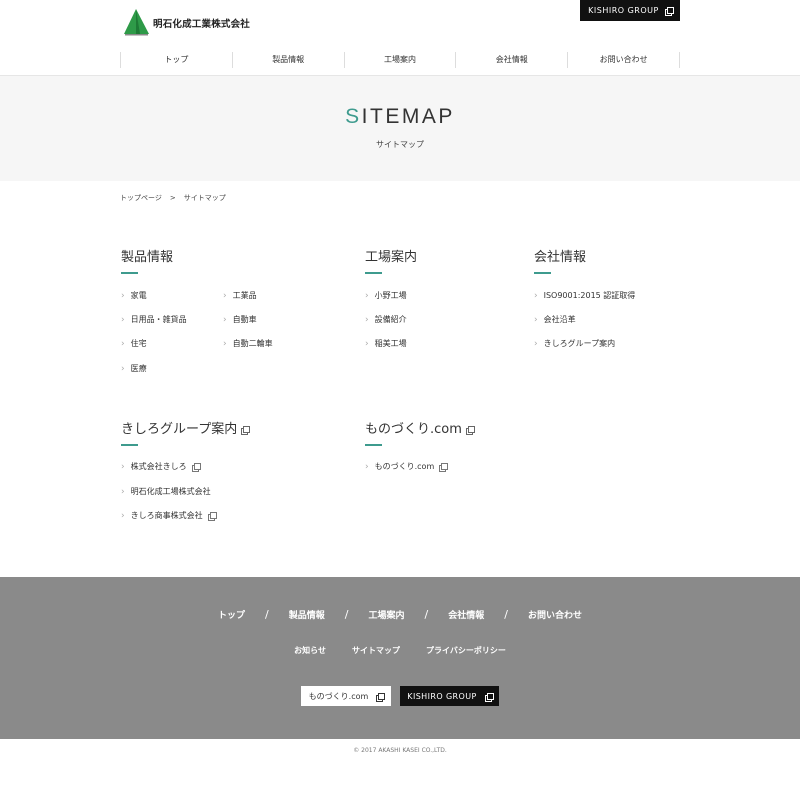 Image resolution: width=800 pixels, height=800 pixels. I want to click on global-nav: トップ 製品情報 工場案内 会社情報 お問い合わせ, so click(400, 60).